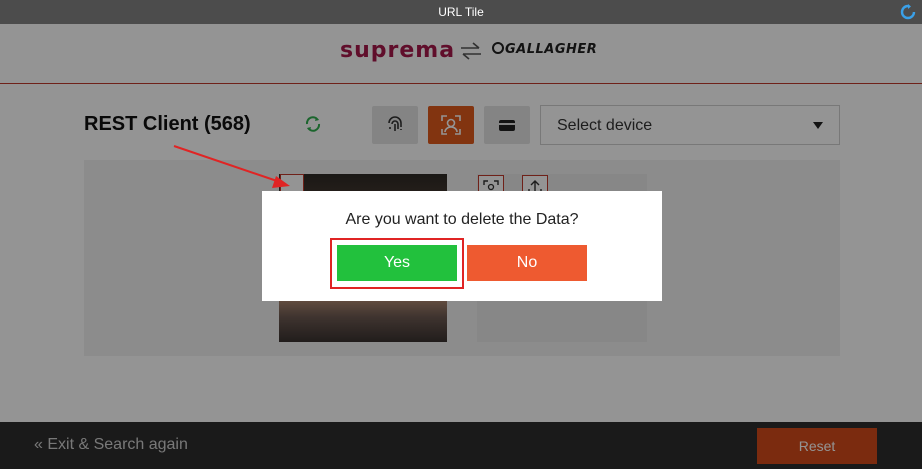 The width and height of the screenshot is (922, 469). I want to click on window-titlebar: URL Tile, so click(461, 12).